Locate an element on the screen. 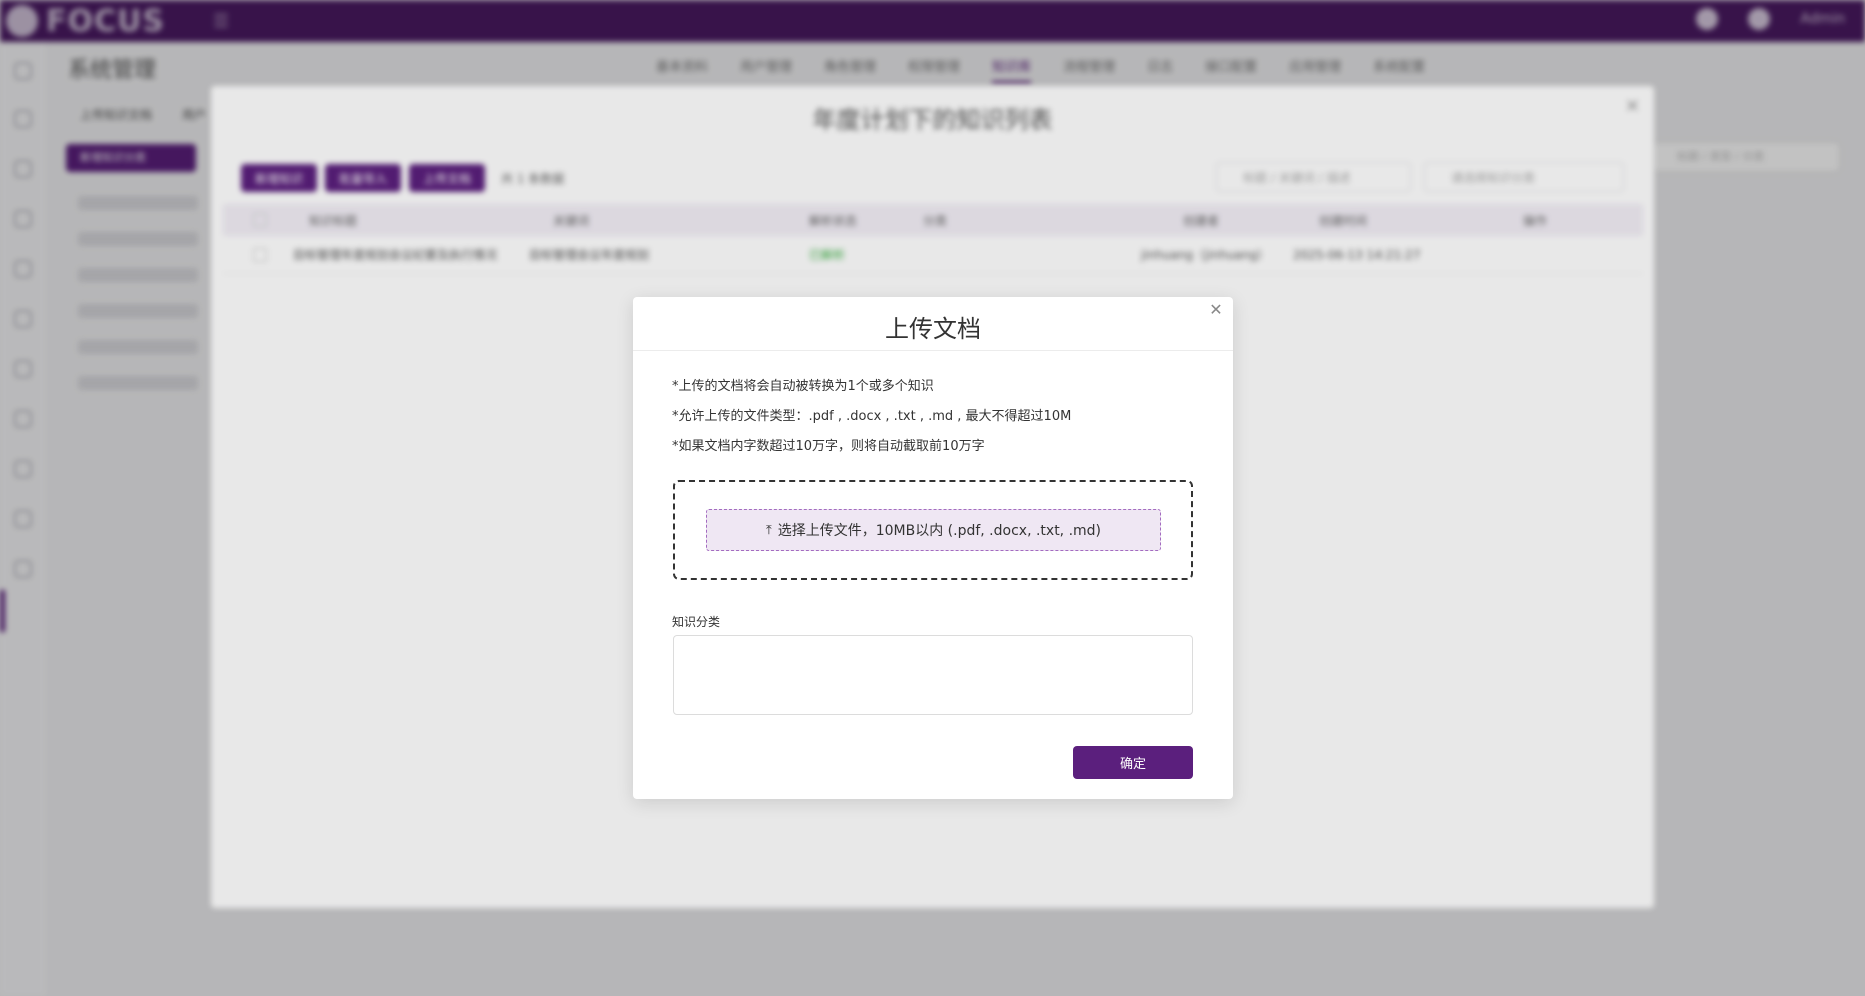 Image resolution: width=1865 pixels, height=996 pixels. upload-icon: ⤒ is located at coordinates (768, 530).